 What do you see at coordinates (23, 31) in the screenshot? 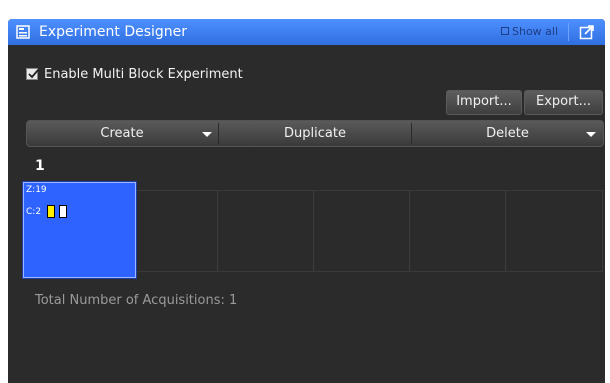
I see `experiment-designer-icon` at bounding box center [23, 31].